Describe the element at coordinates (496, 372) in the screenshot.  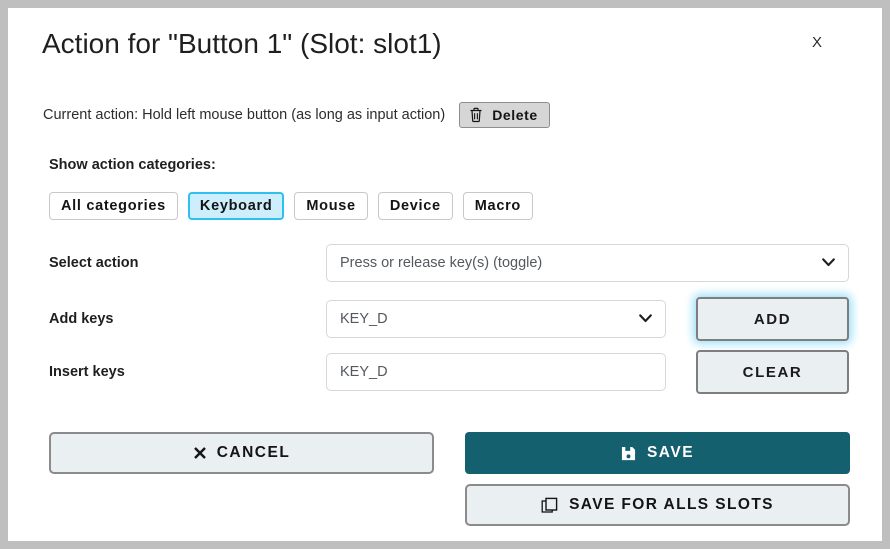
I see `insert-keys-input` at that location.